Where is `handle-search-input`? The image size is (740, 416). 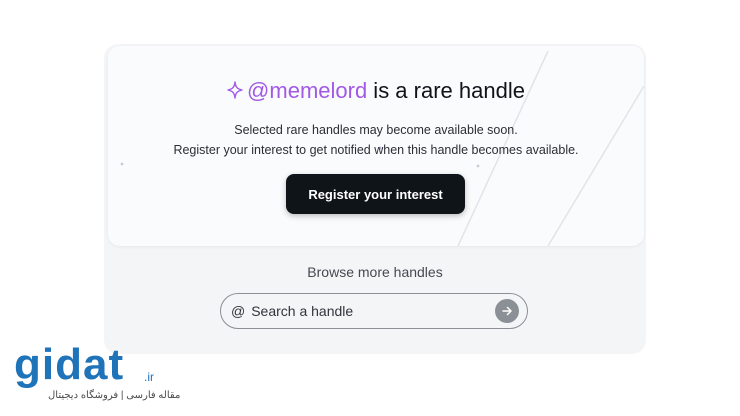
handle-search-input is located at coordinates (361, 311).